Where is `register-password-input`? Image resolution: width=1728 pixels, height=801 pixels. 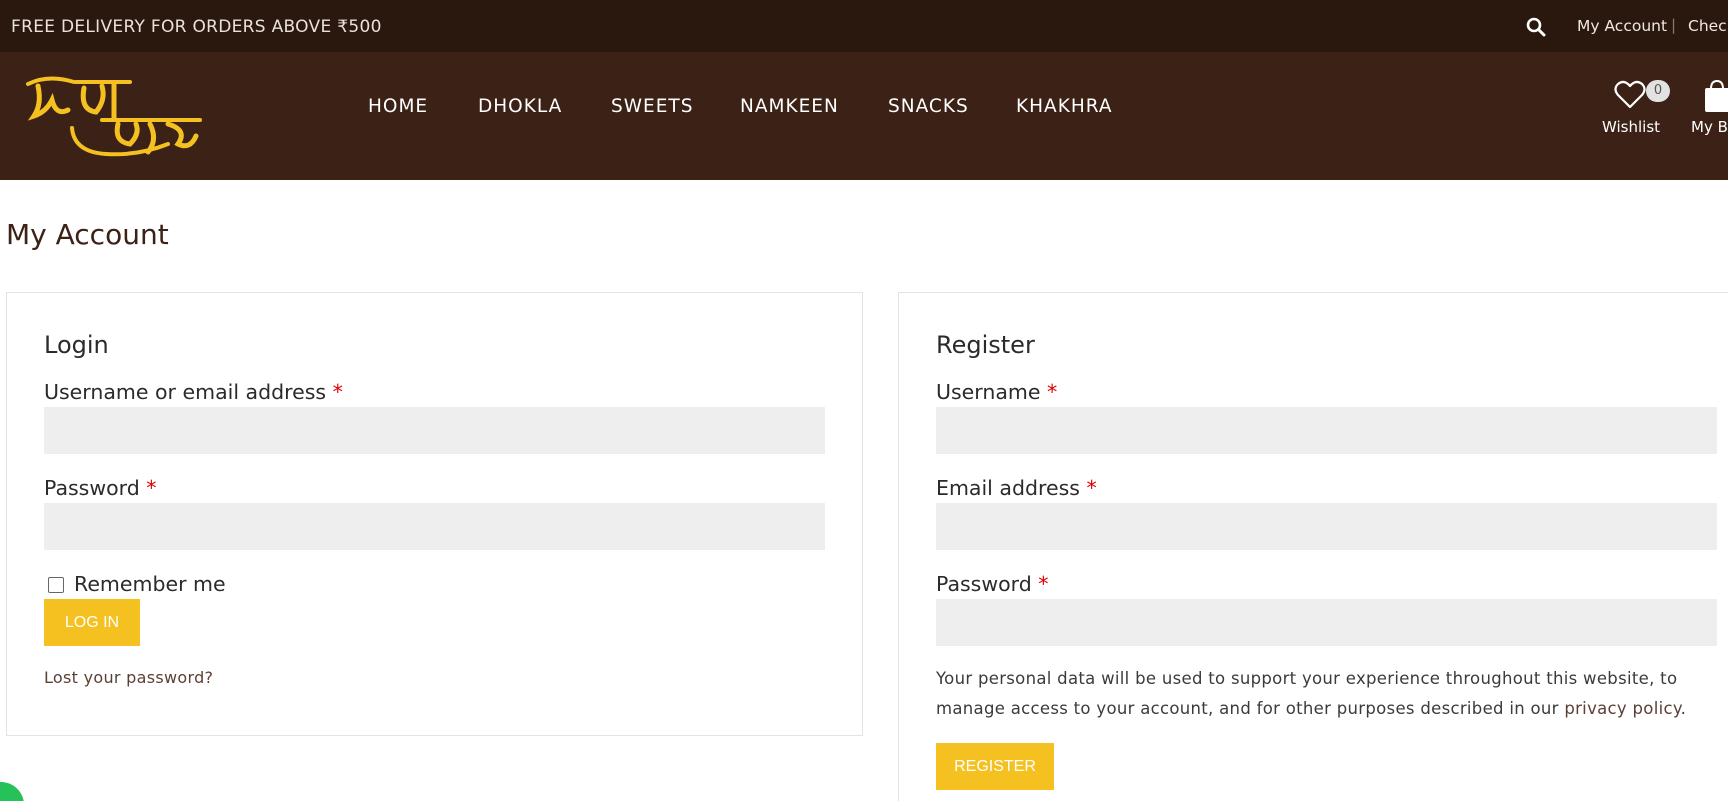 register-password-input is located at coordinates (1326, 622).